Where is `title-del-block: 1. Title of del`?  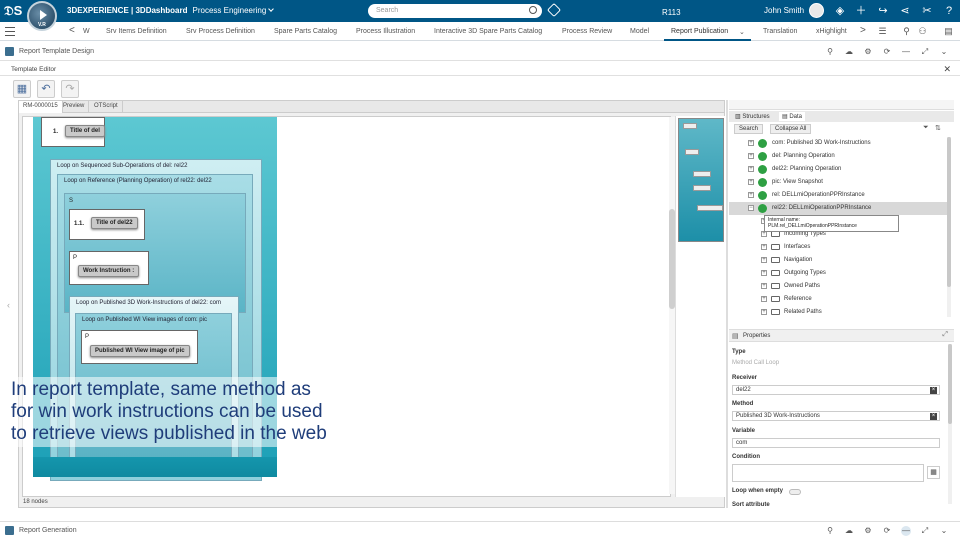 title-del-block: 1. Title of del is located at coordinates (73, 132).